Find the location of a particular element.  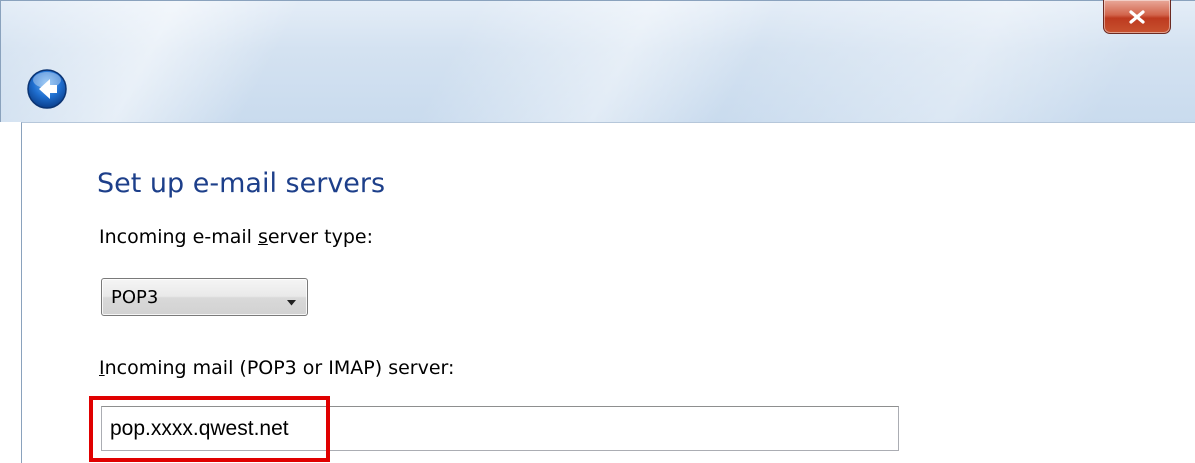

close-icon is located at coordinates (1137, 16).